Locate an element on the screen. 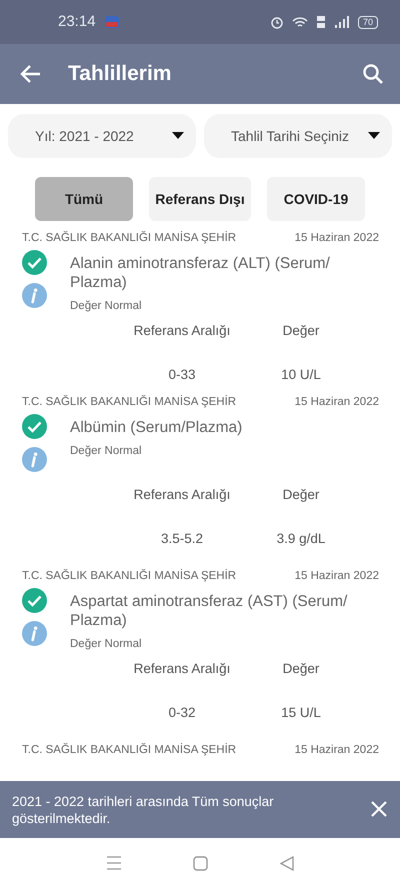 The width and height of the screenshot is (400, 888). page-title: Tahlillerim is located at coordinates (120, 74).